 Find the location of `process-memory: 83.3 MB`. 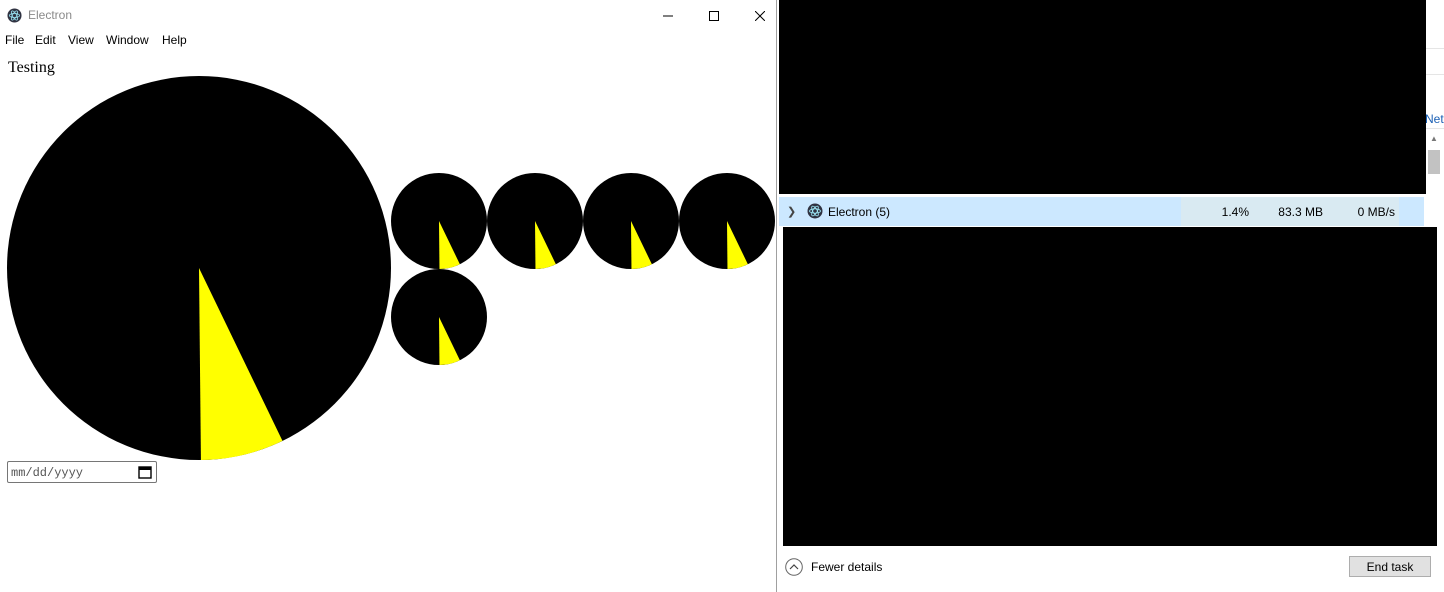

process-memory: 83.3 MB is located at coordinates (1300, 212).